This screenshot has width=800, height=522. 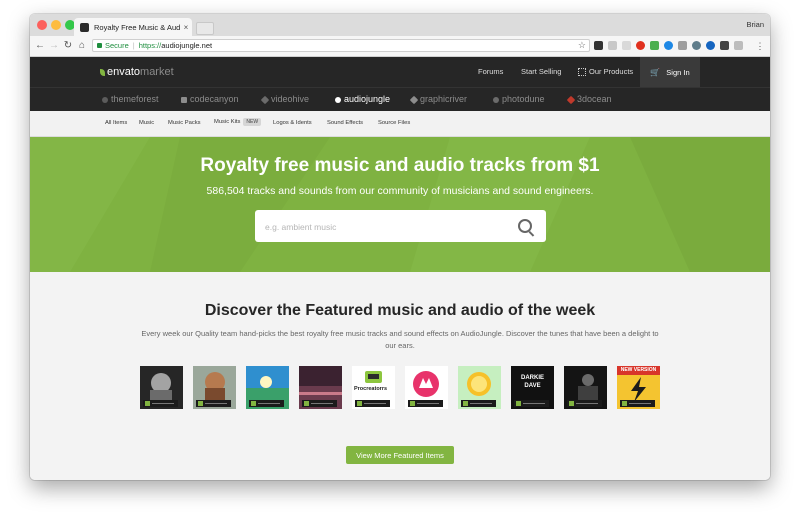 I want to click on photodune-icon, so click(x=496, y=99).